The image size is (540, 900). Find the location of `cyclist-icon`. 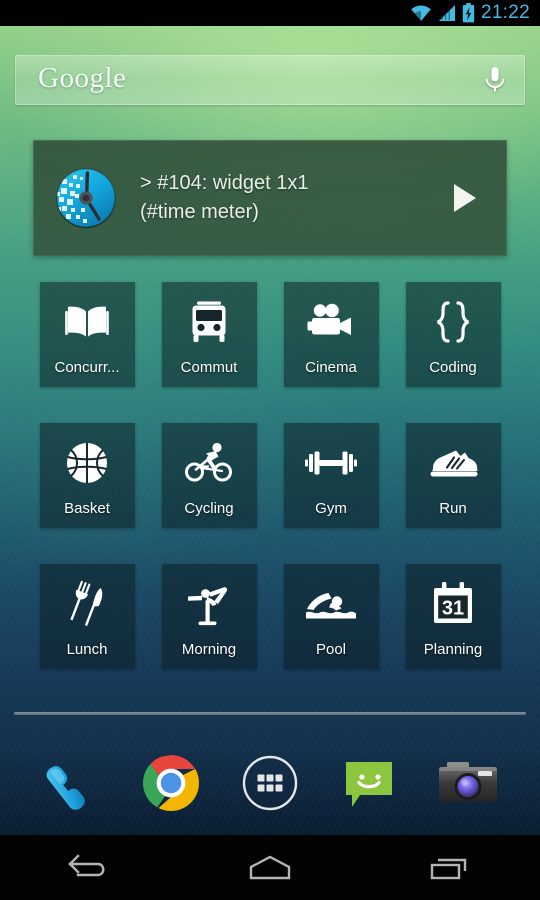

cyclist-icon is located at coordinates (209, 463).